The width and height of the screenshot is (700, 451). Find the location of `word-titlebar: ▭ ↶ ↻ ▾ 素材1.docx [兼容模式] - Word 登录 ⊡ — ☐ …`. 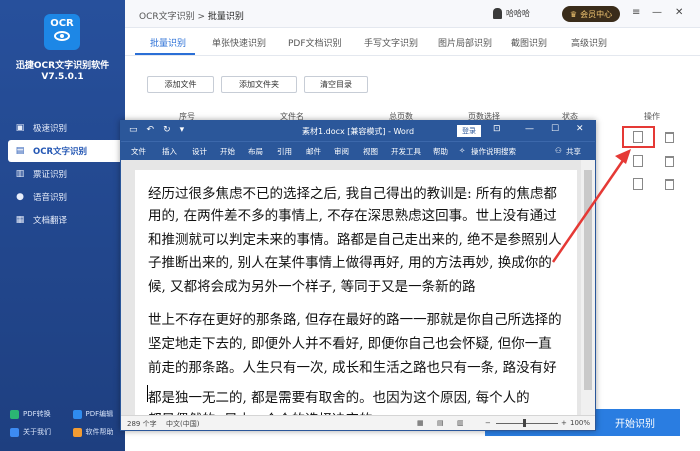

word-titlebar: ▭ ↶ ↻ ▾ 素材1.docx [兼容模式] - Word 登录 ⊡ — ☐ … is located at coordinates (358, 131).